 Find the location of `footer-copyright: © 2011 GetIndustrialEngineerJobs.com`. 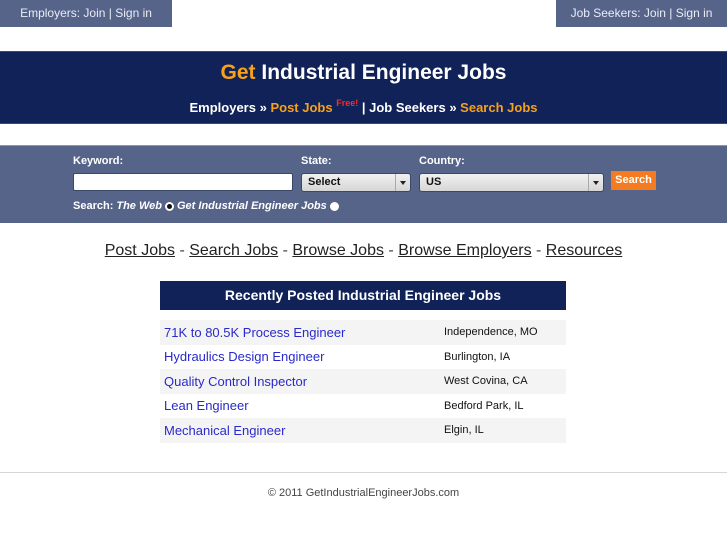

footer-copyright: © 2011 GetIndustrialEngineerJobs.com is located at coordinates (363, 493).